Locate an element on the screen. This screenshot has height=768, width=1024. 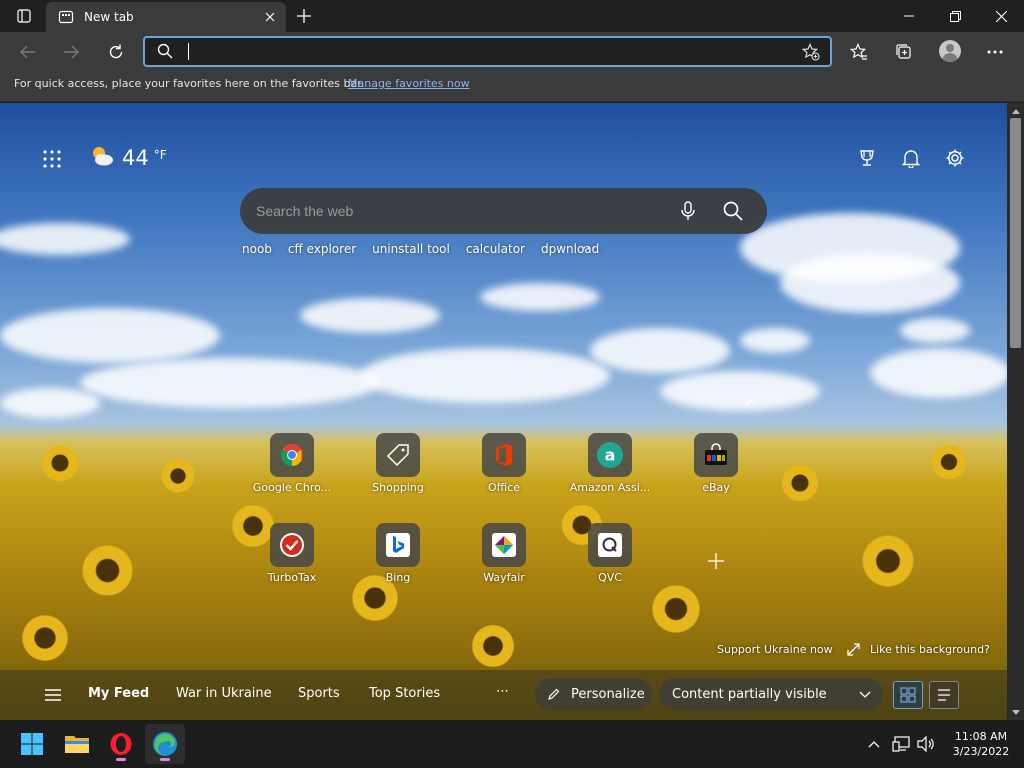
refresh-icon is located at coordinates (116, 52).